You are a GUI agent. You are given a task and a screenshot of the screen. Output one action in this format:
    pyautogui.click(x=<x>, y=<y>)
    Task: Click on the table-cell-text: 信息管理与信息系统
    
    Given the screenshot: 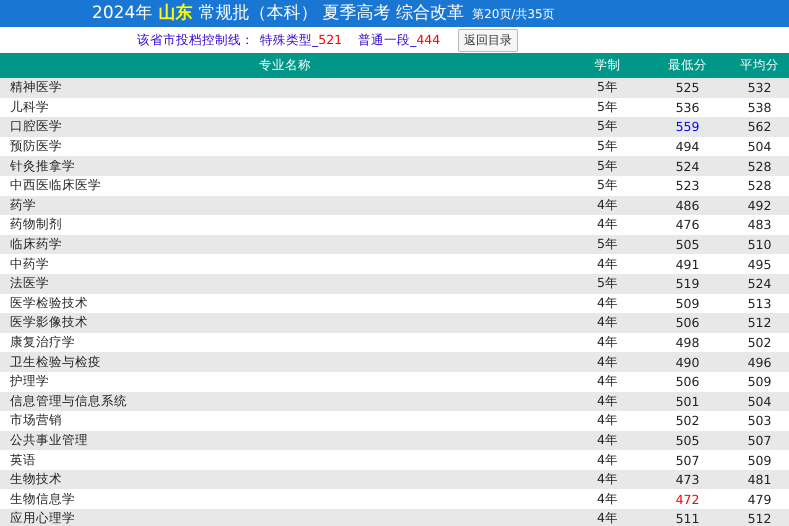 What is the action you would take?
    pyautogui.click(x=68, y=401)
    